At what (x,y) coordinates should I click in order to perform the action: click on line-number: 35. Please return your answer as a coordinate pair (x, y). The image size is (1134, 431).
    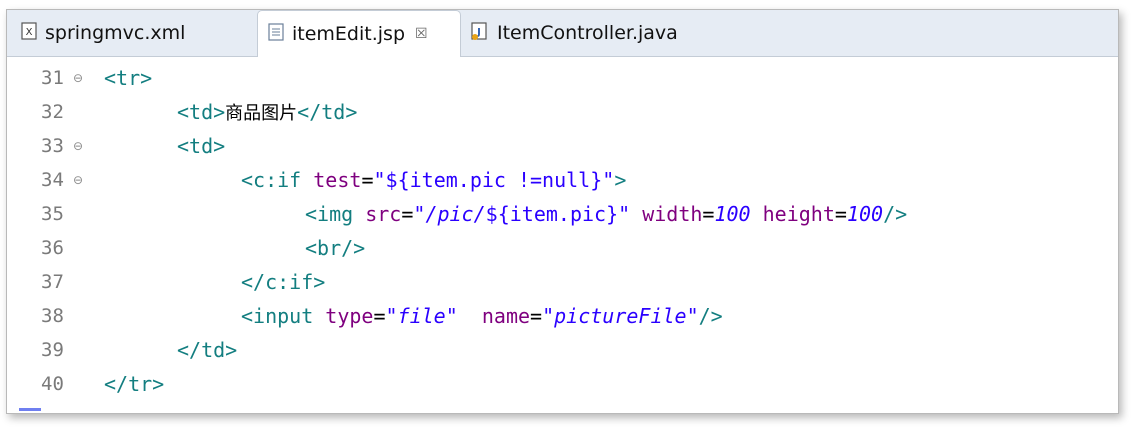
    Looking at the image, I should click on (52, 214).